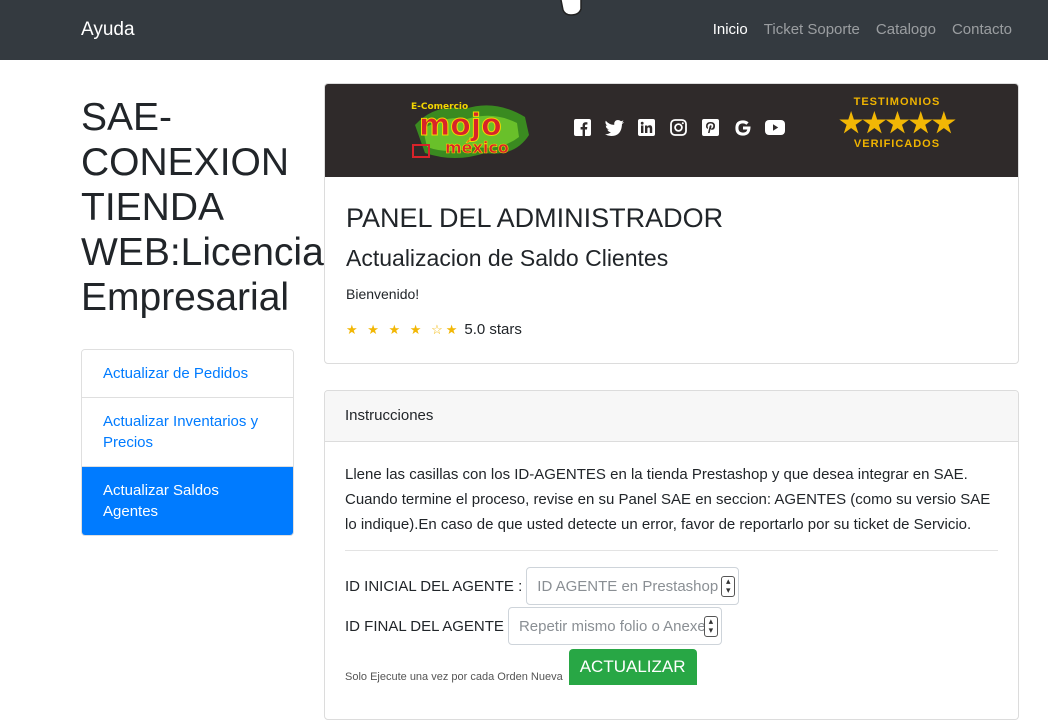  What do you see at coordinates (628, 586) in the screenshot?
I see `initial-agent-placeholder: ID AGENTE en Prestashop` at bounding box center [628, 586].